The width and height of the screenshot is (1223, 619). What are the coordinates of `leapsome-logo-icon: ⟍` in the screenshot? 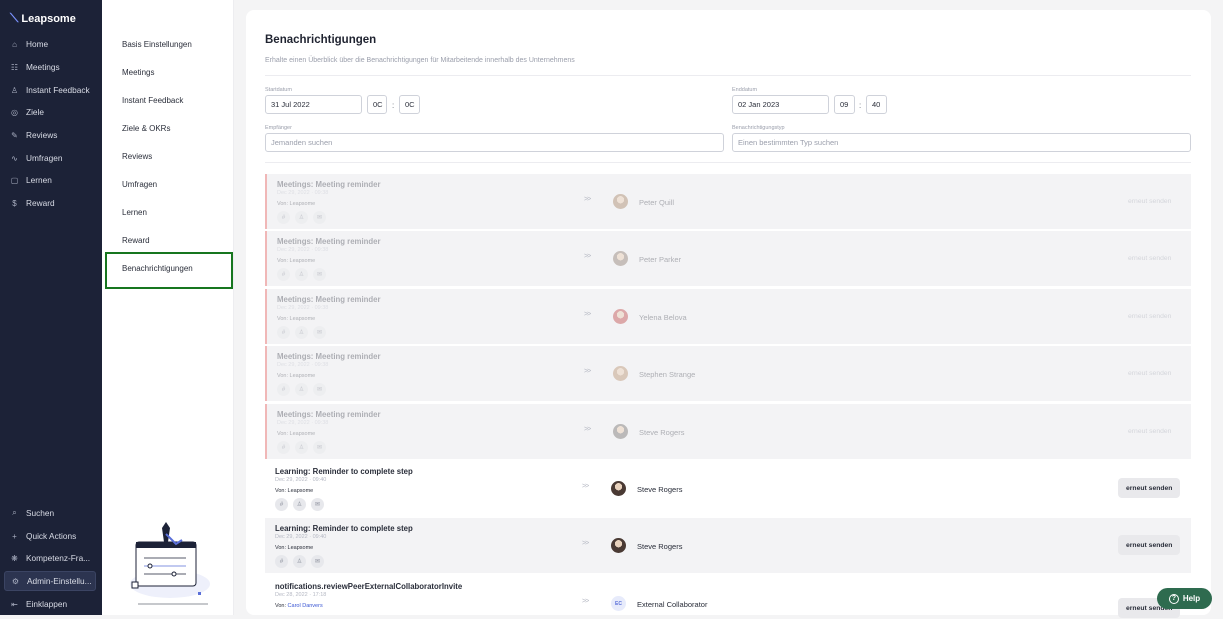 It's located at (14, 18).